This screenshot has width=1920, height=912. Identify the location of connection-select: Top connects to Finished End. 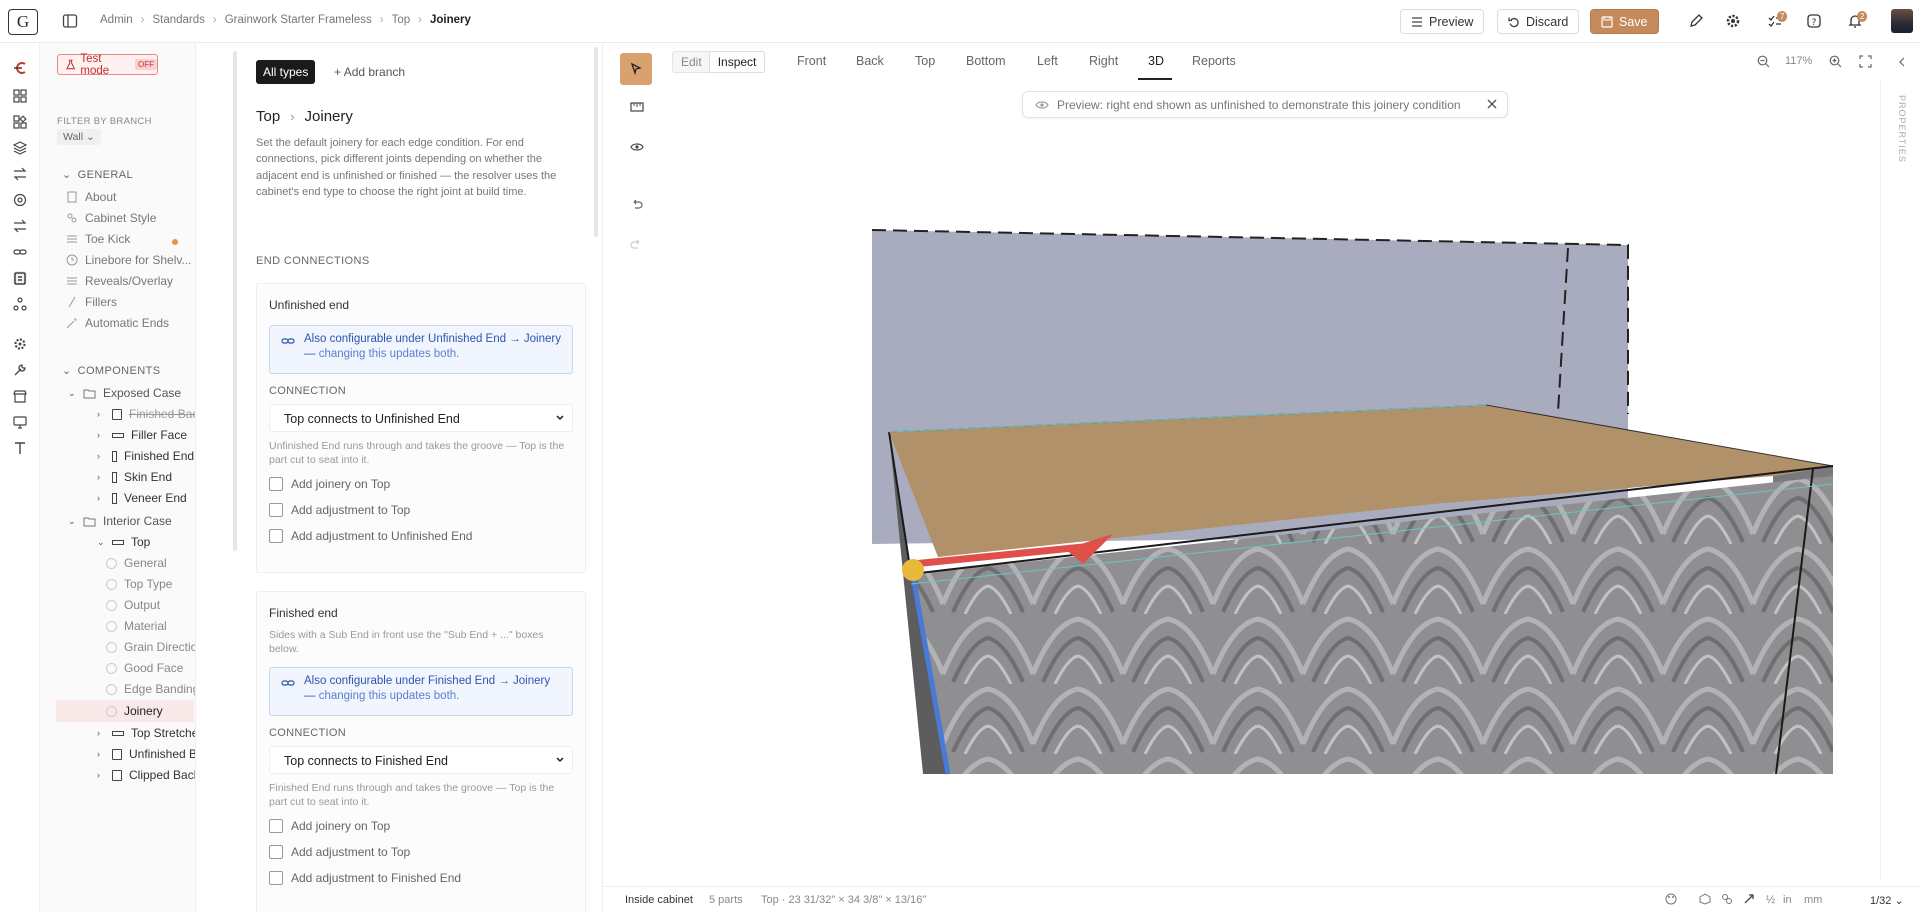
(421, 760).